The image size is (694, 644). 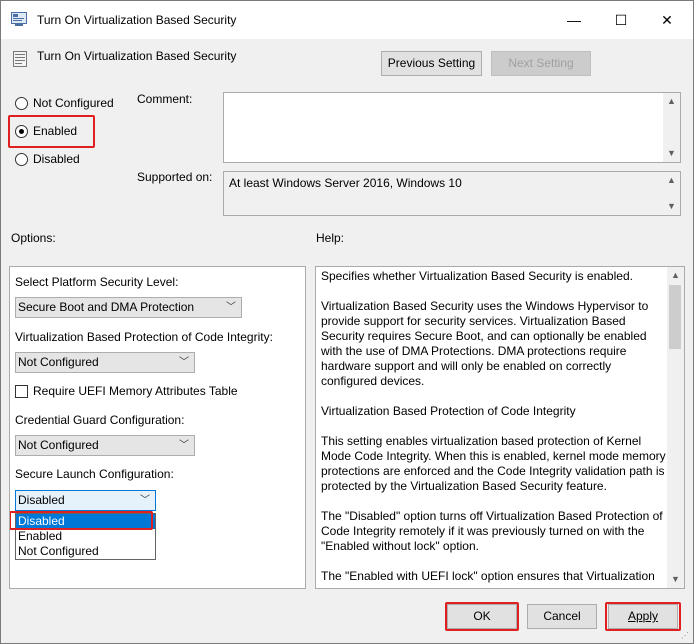 What do you see at coordinates (452, 127) in the screenshot?
I see `comment-textarea: ▲ ▼` at bounding box center [452, 127].